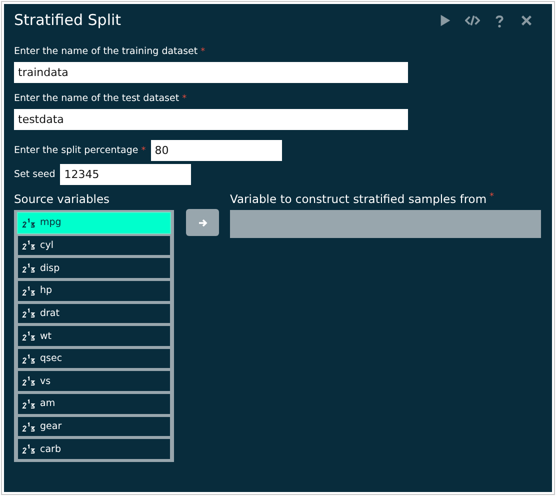  I want to click on text-field: 12345, so click(126, 174).